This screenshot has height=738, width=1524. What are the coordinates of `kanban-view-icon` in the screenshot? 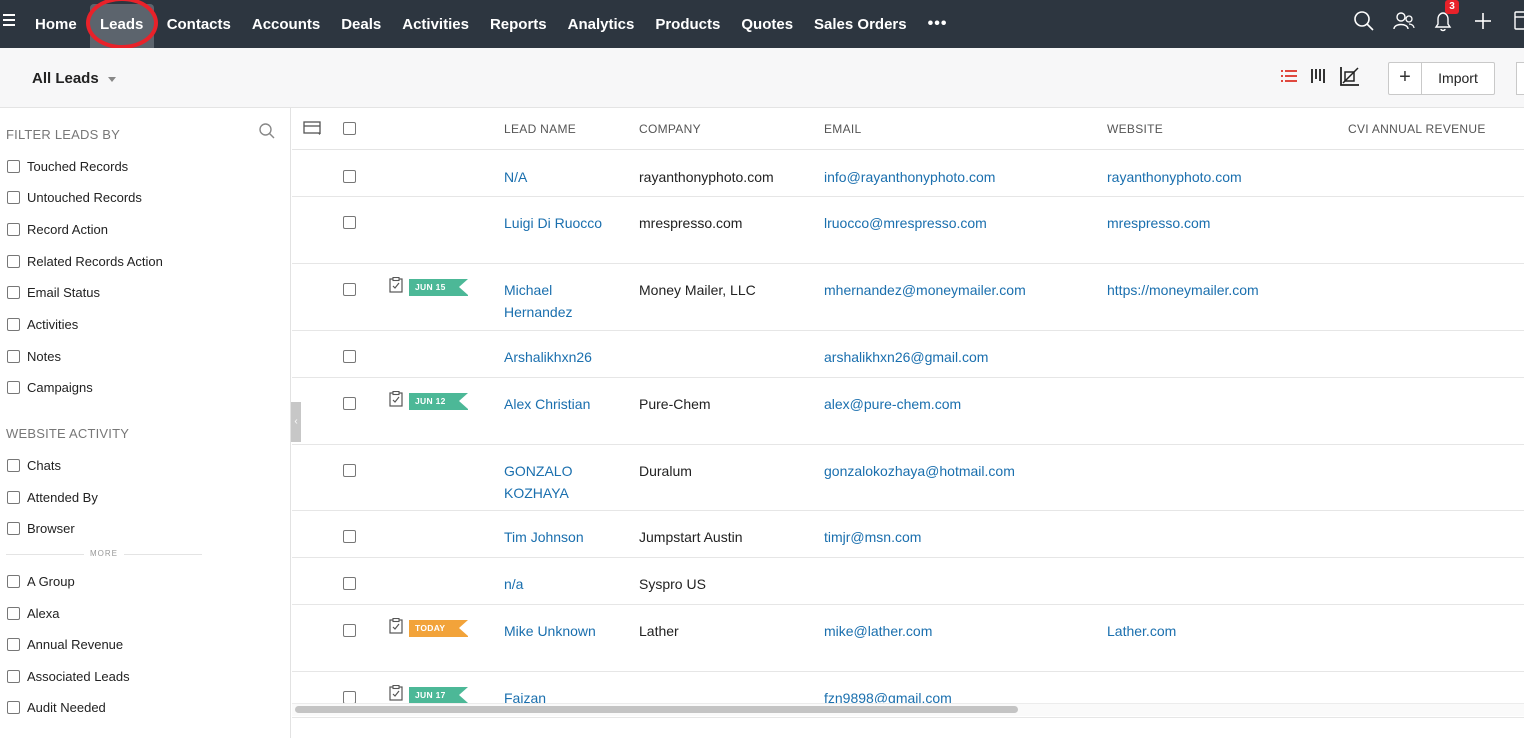 It's located at (1318, 77).